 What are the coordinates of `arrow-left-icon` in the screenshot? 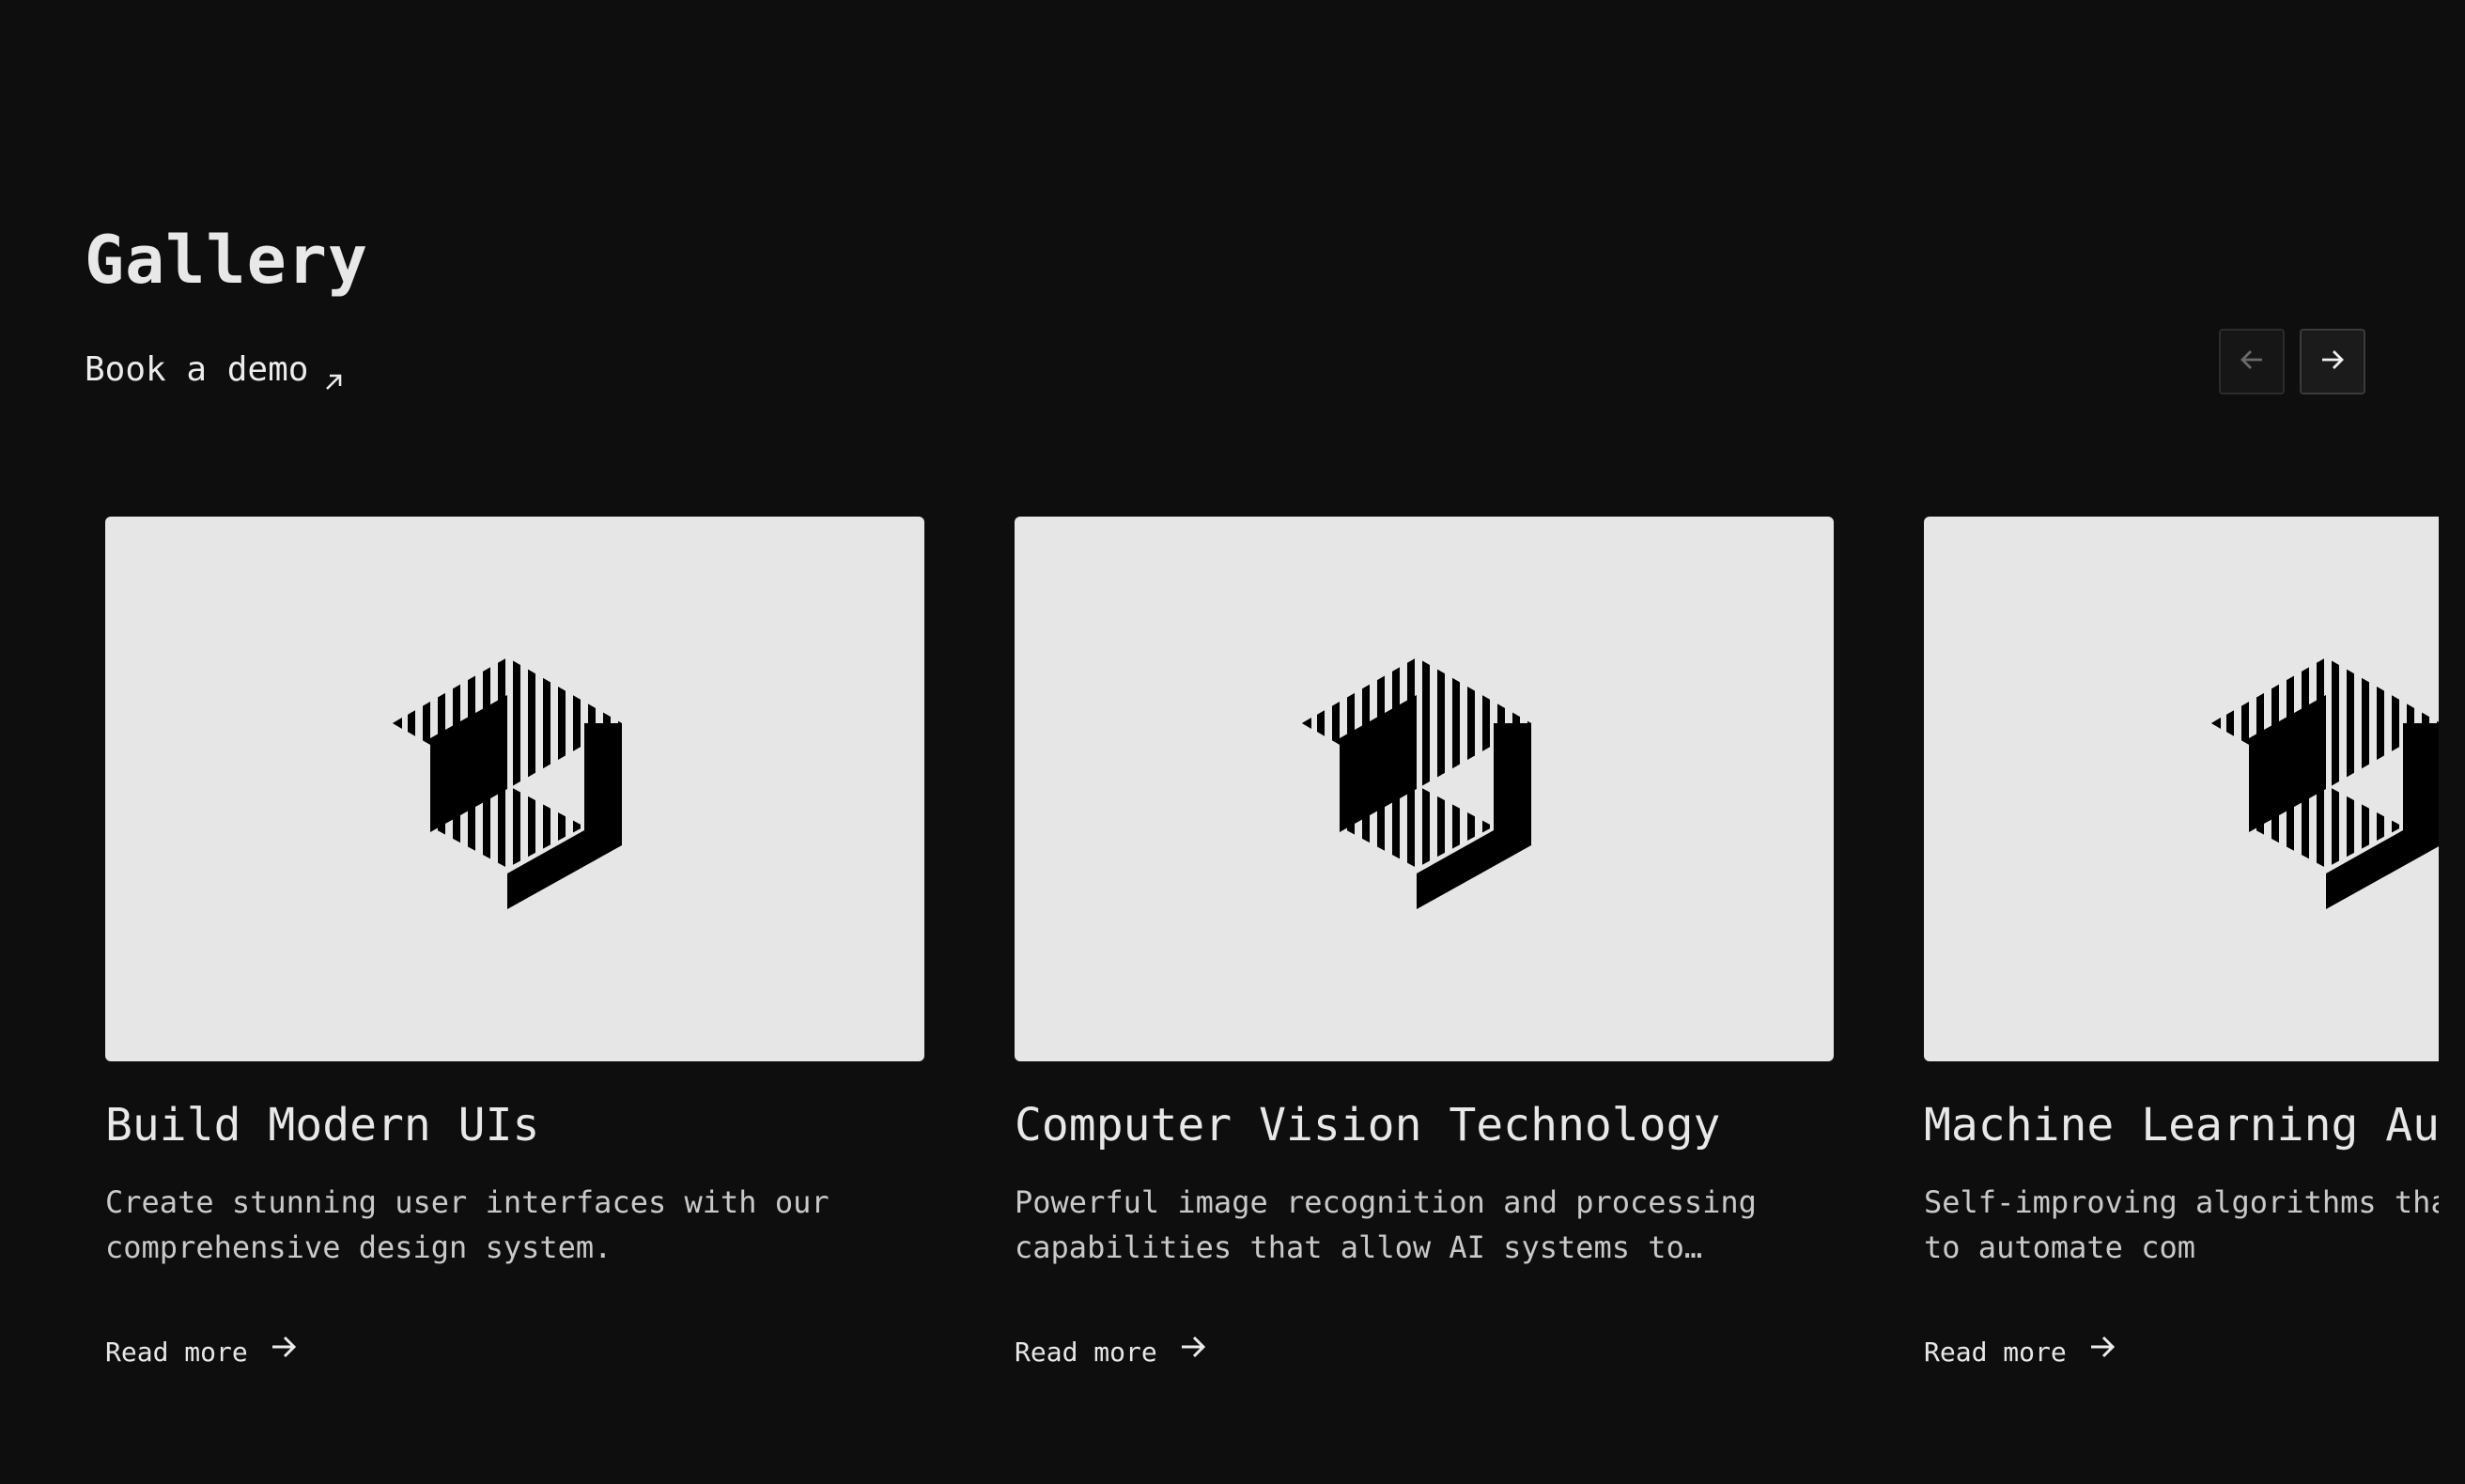 It's located at (2252, 362).